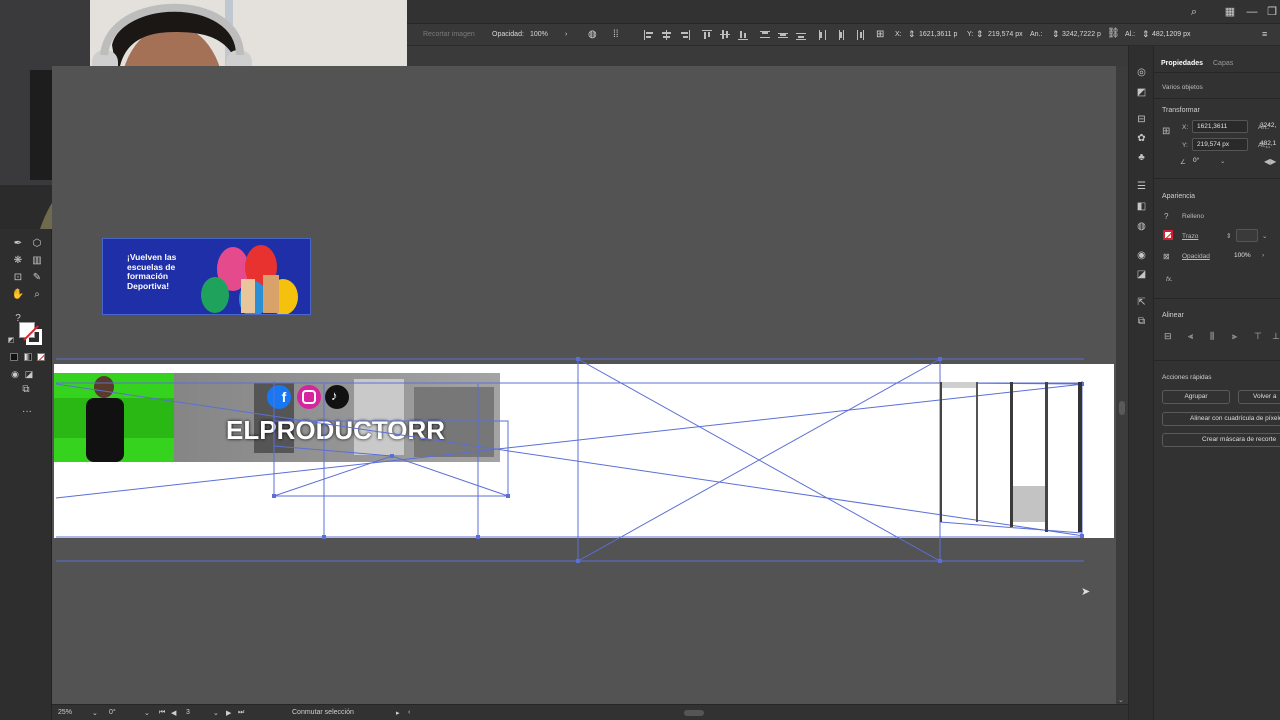 This screenshot has height=720, width=1280. I want to click on panel-menu-icon: ≡, so click(1264, 34).